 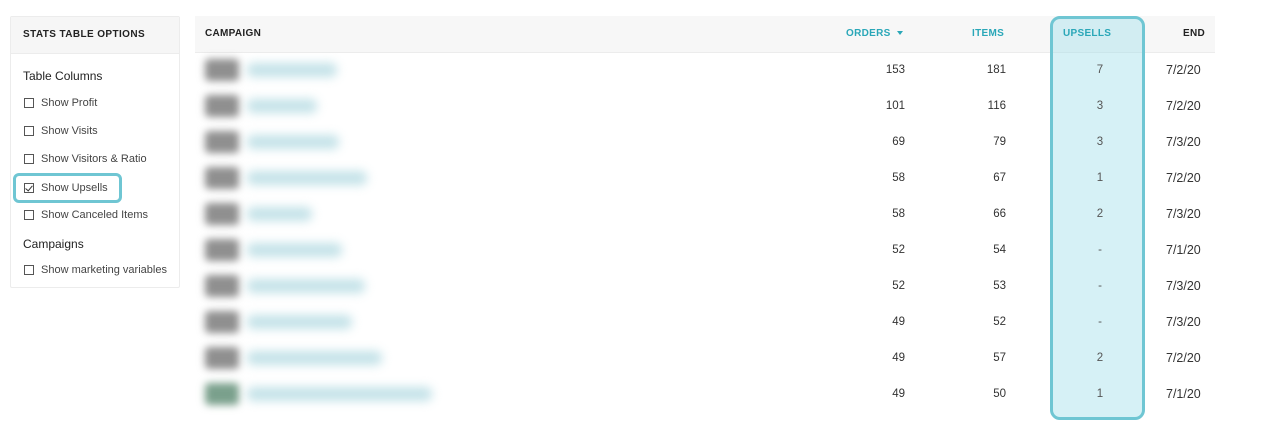 I want to click on show-visits-checkbox, so click(x=29, y=131).